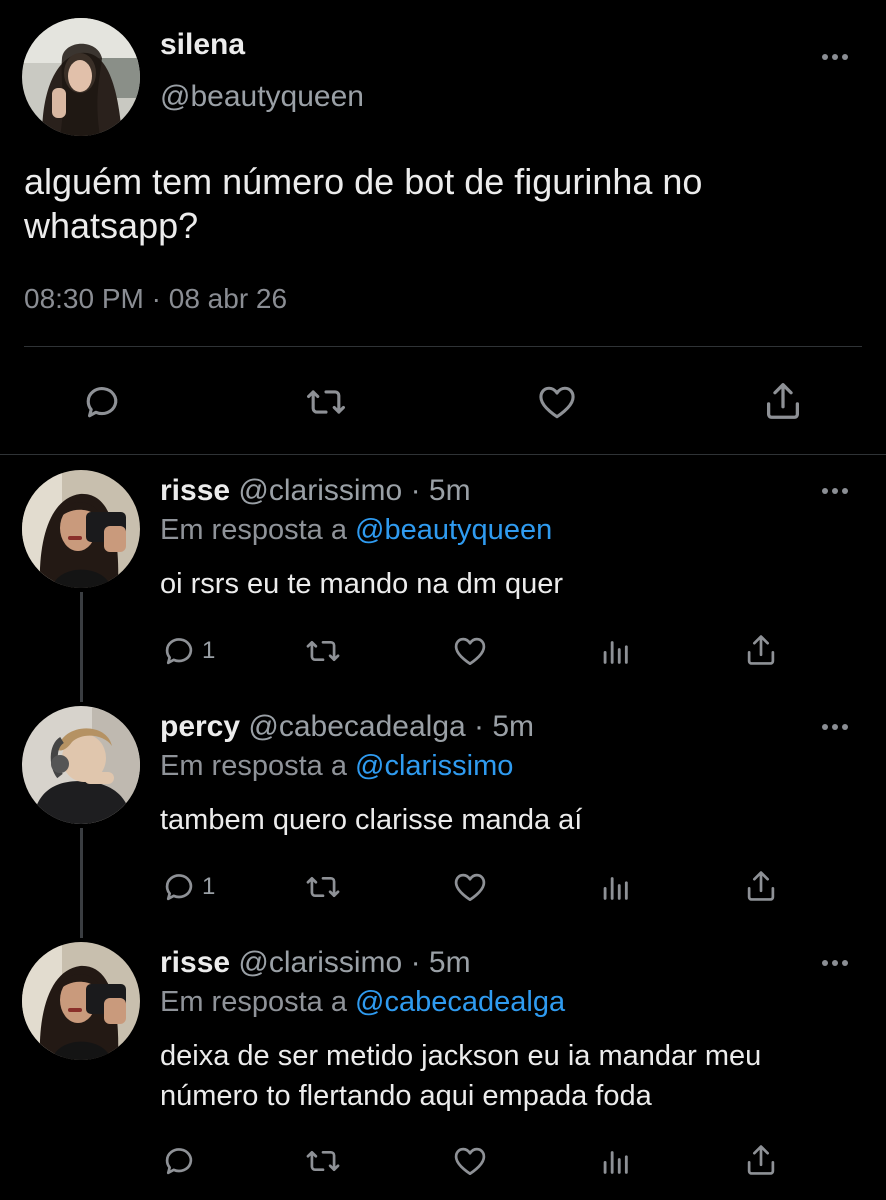  I want to click on mention-link: @beautyqueen, so click(453, 530).